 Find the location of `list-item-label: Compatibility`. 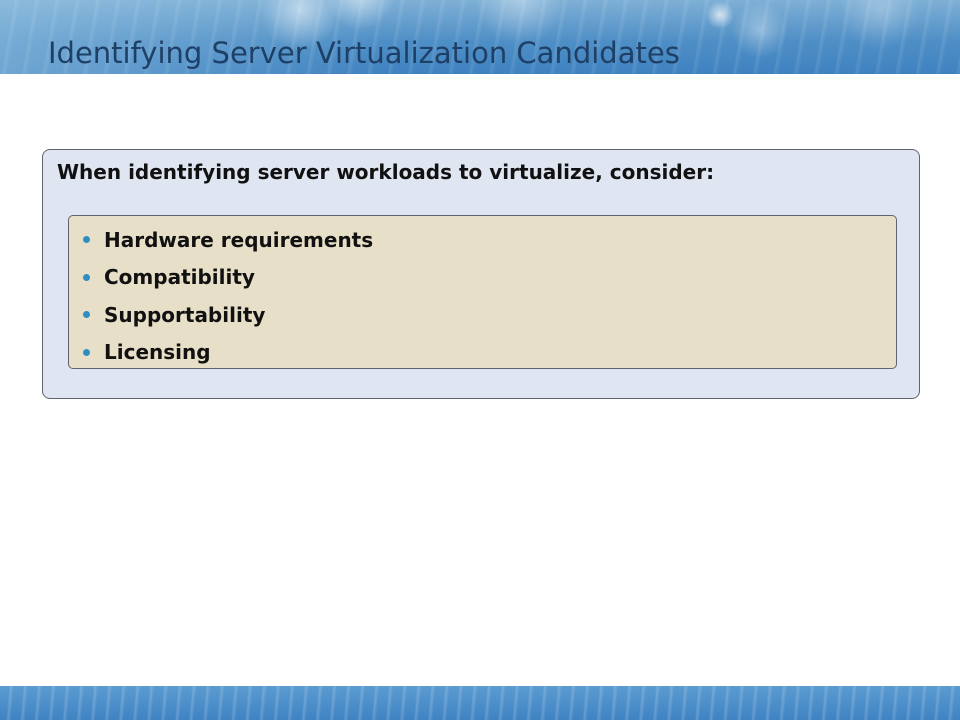

list-item-label: Compatibility is located at coordinates (179, 277).